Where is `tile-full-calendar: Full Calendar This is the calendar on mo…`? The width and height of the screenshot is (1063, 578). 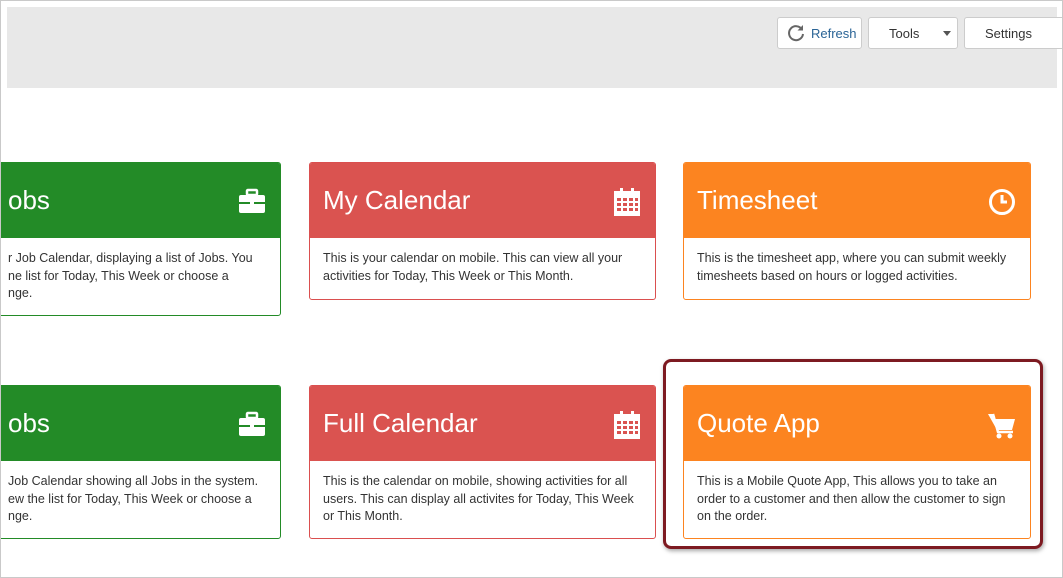 tile-full-calendar: Full Calendar This is the calendar on mo… is located at coordinates (482, 462).